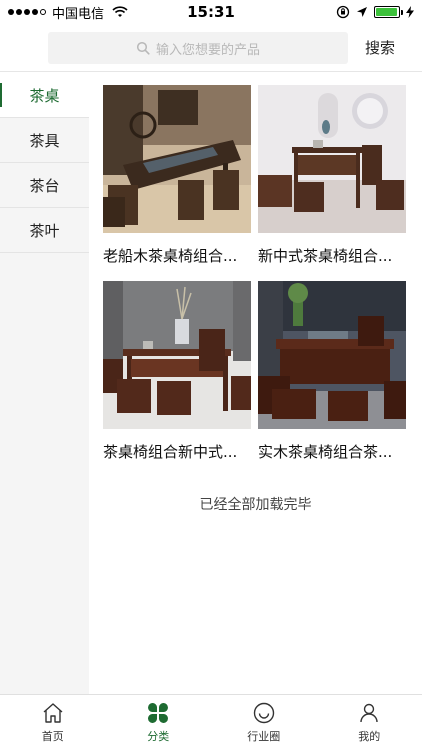 This screenshot has width=422, height=750. I want to click on search-placeholder: 输入您想要的产品, so click(207, 50).